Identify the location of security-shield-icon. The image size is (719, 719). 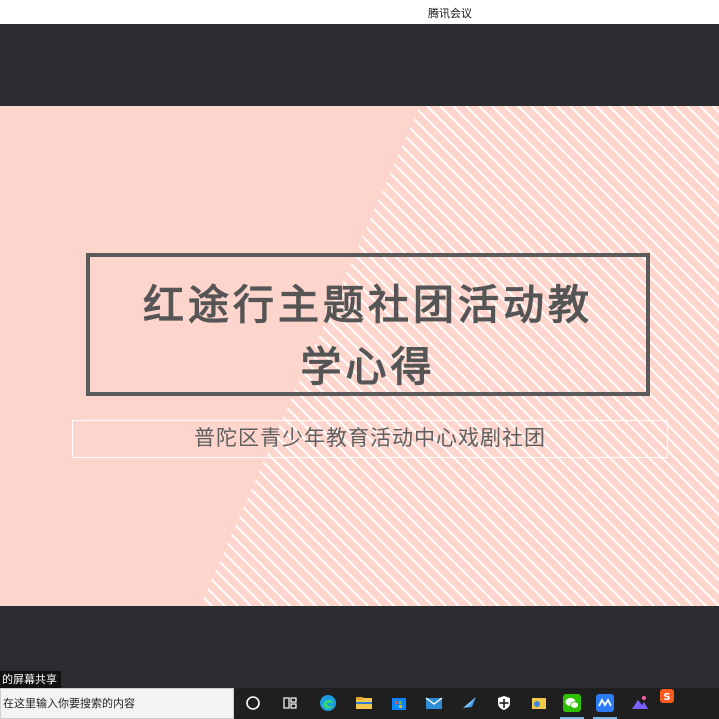
(504, 703).